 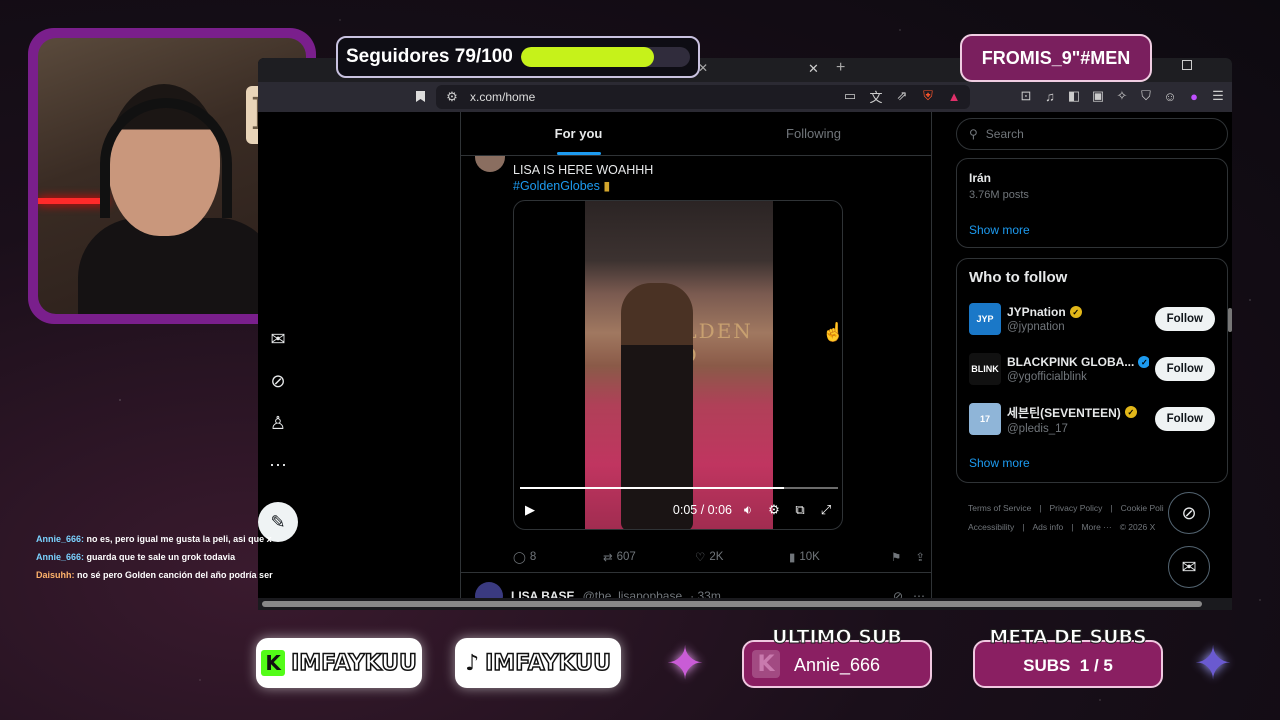 What do you see at coordinates (696, 572) in the screenshot?
I see `tweet-divider` at bounding box center [696, 572].